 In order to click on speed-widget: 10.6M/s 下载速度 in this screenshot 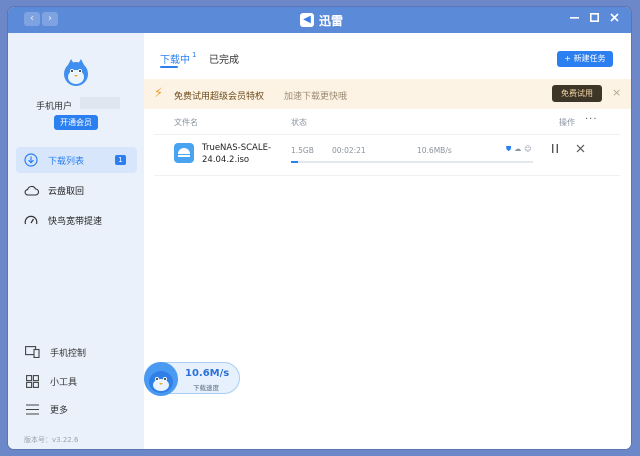, I will do `click(192, 379)`.